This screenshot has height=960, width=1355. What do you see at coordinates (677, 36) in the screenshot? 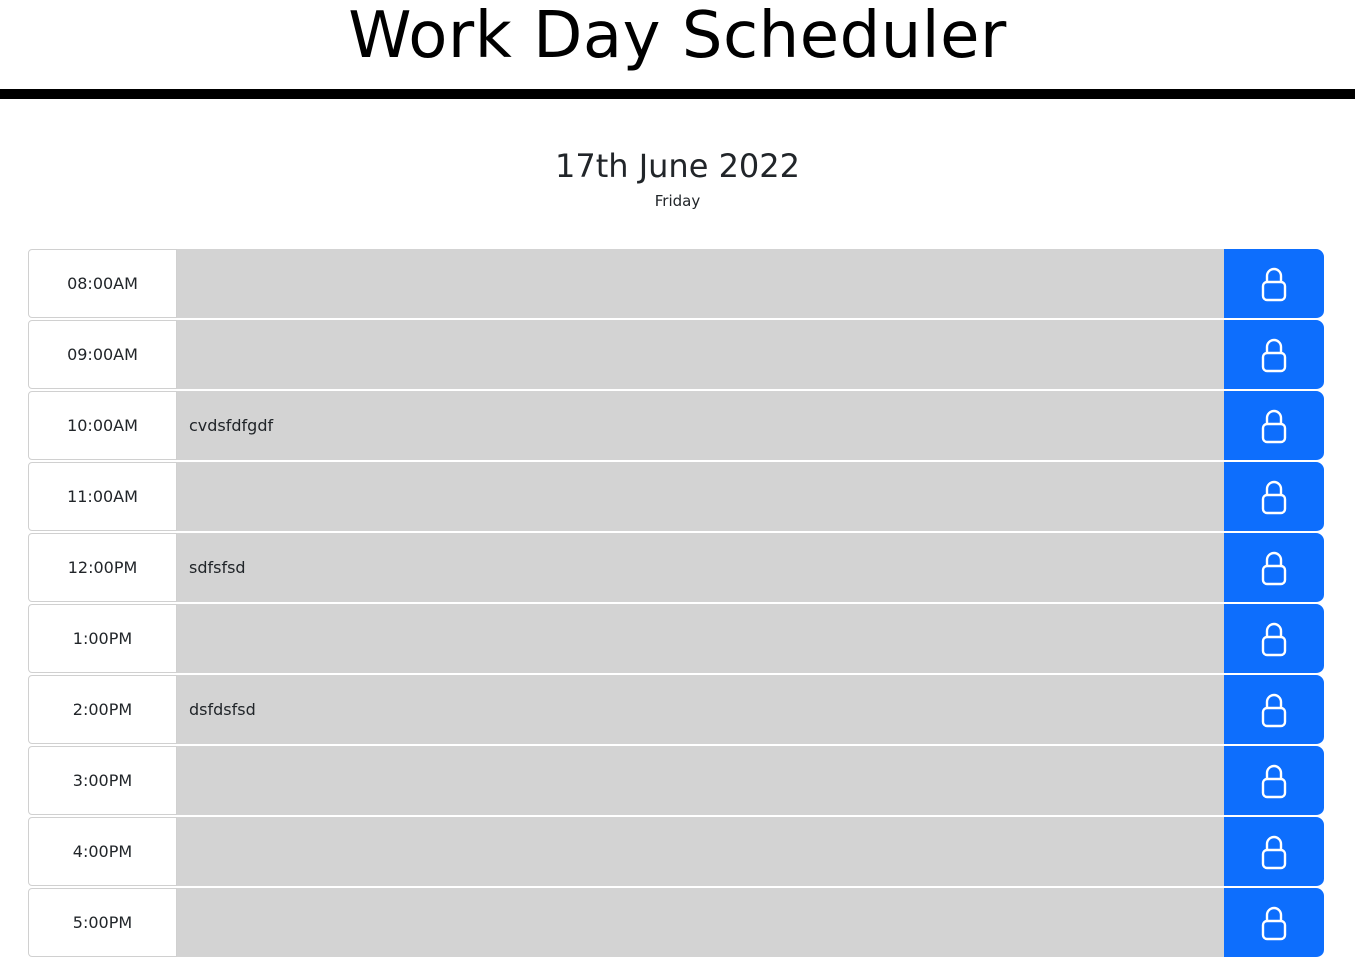
I see `page-title: Work Day Scheduler` at bounding box center [677, 36].